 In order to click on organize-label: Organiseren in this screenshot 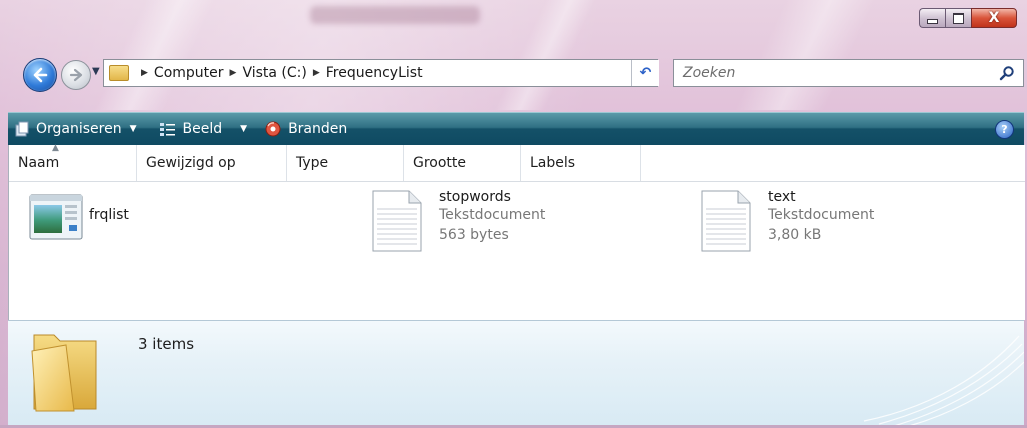, I will do `click(79, 129)`.